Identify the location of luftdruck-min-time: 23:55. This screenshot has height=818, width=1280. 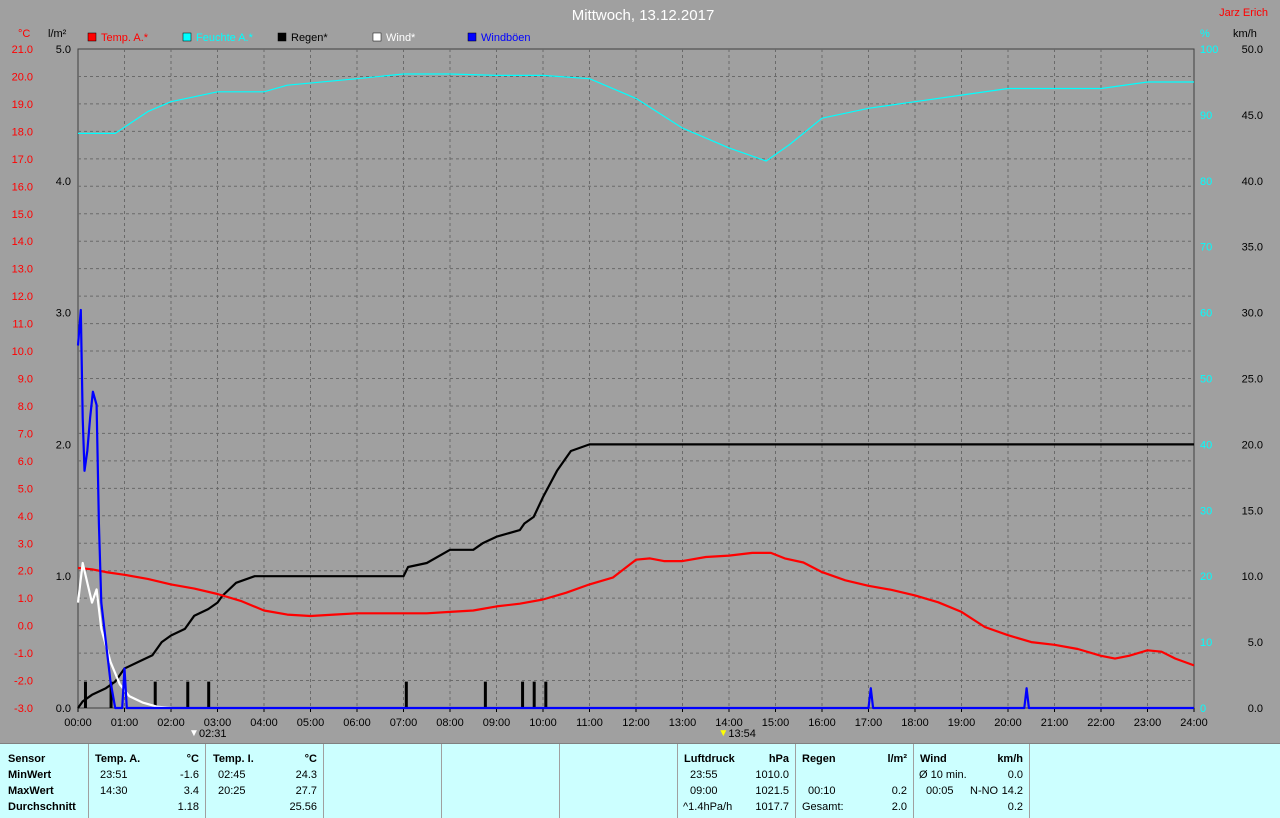
(704, 775).